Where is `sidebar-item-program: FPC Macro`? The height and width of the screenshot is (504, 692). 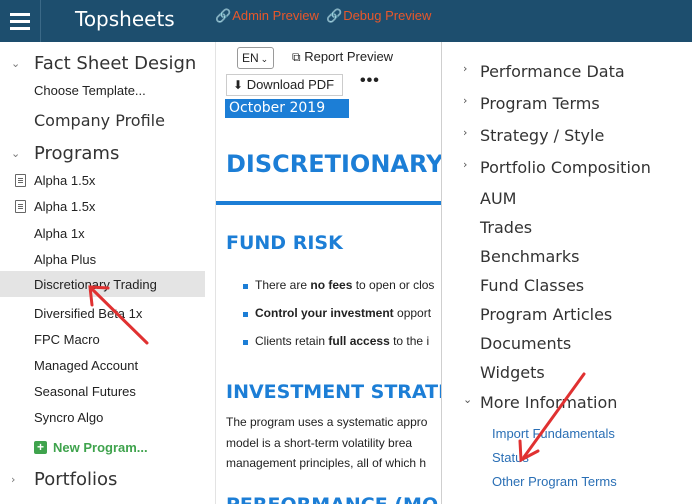 sidebar-item-program: FPC Macro is located at coordinates (102, 339).